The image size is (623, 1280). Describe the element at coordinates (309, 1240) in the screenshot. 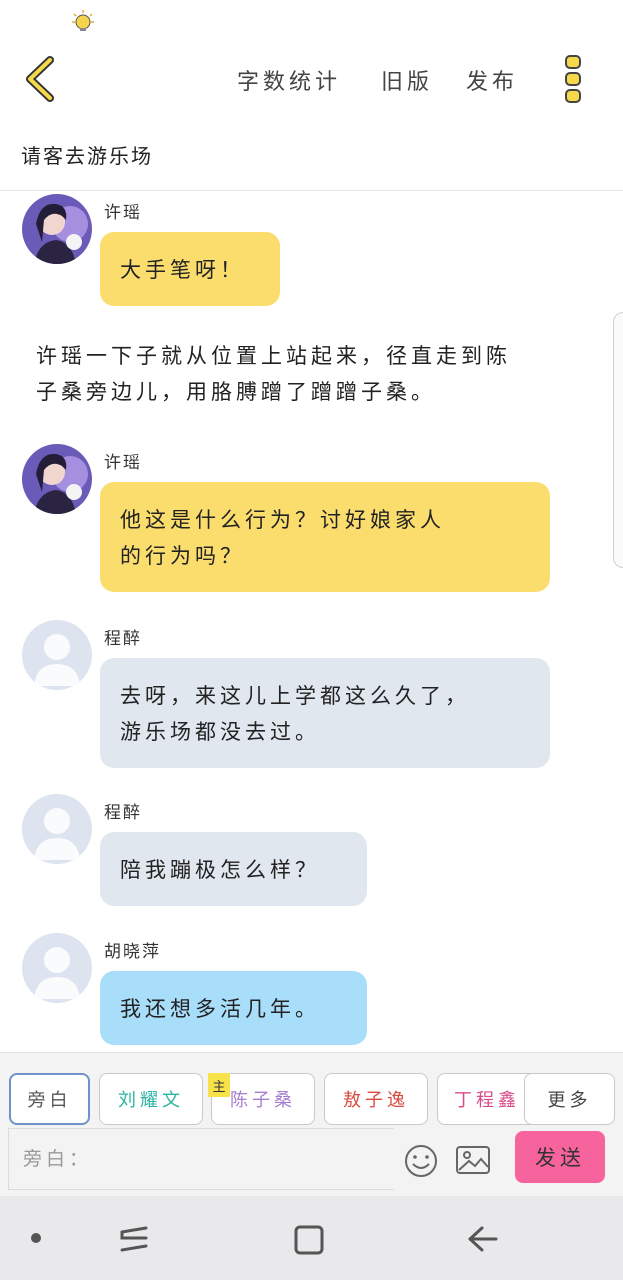

I see `home-icon` at that location.